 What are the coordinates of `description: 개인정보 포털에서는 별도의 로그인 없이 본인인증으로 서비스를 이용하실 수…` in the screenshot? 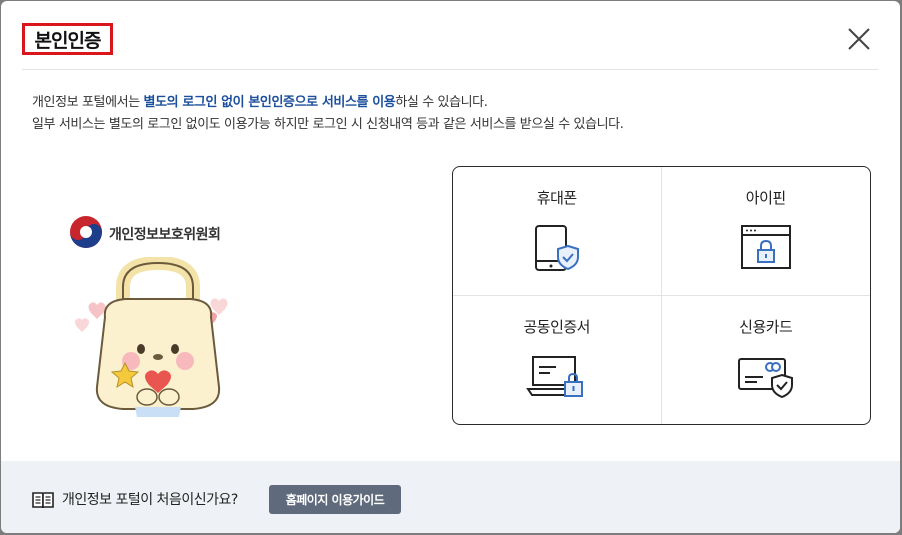 It's located at (328, 114).